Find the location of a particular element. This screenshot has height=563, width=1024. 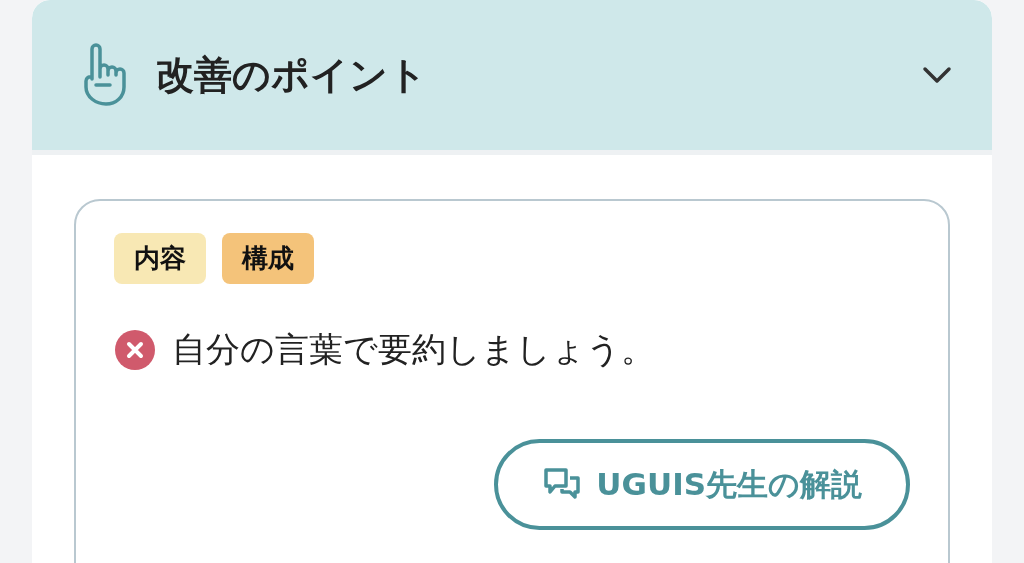

advice-message: 自分の言葉で要約しましょう。 is located at coordinates (413, 349).